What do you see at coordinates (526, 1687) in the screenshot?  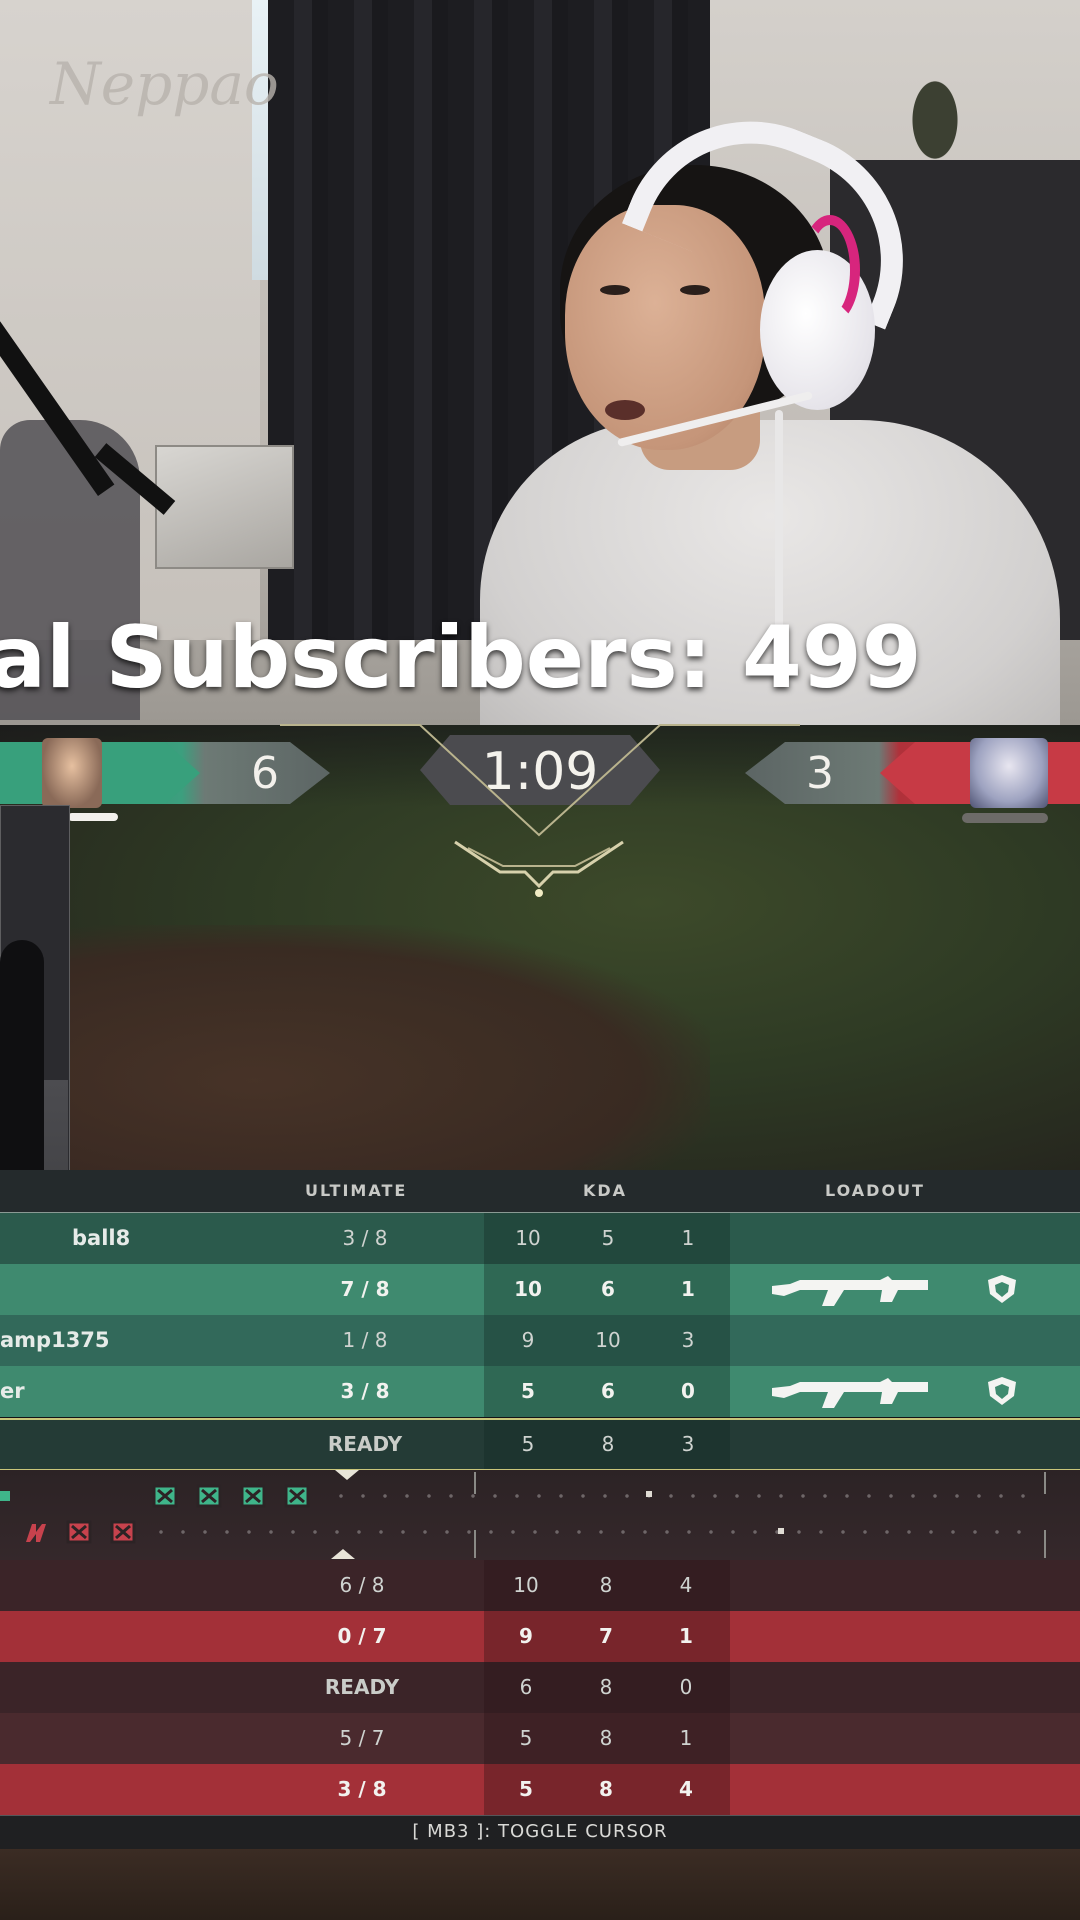 I see `kills: 6` at bounding box center [526, 1687].